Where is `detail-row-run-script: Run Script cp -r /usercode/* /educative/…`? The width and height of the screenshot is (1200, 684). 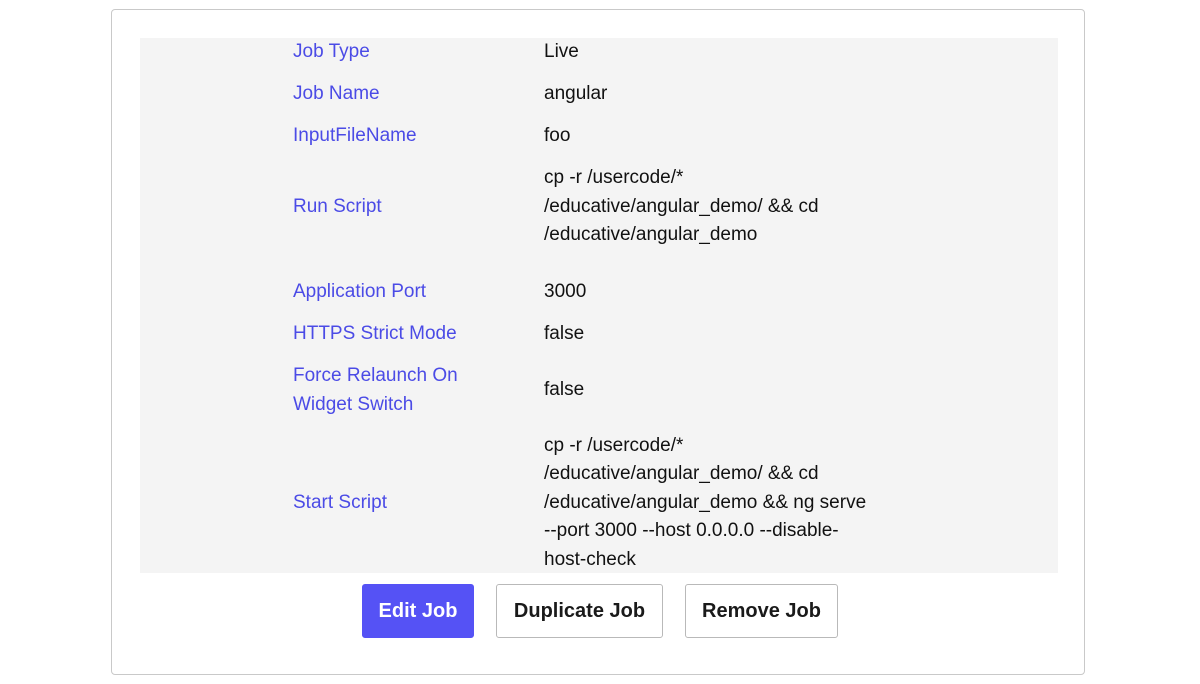 detail-row-run-script: Run Script cp -r /usercode/* /educative/… is located at coordinates (599, 207).